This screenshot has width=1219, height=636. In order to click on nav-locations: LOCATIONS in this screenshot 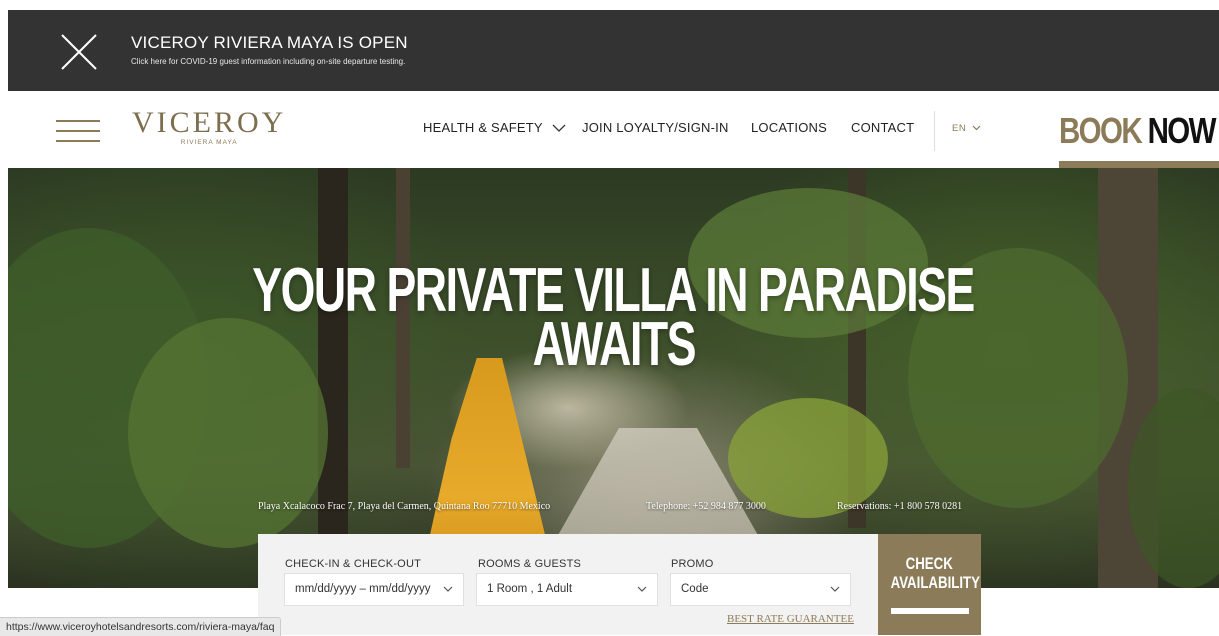, I will do `click(789, 127)`.